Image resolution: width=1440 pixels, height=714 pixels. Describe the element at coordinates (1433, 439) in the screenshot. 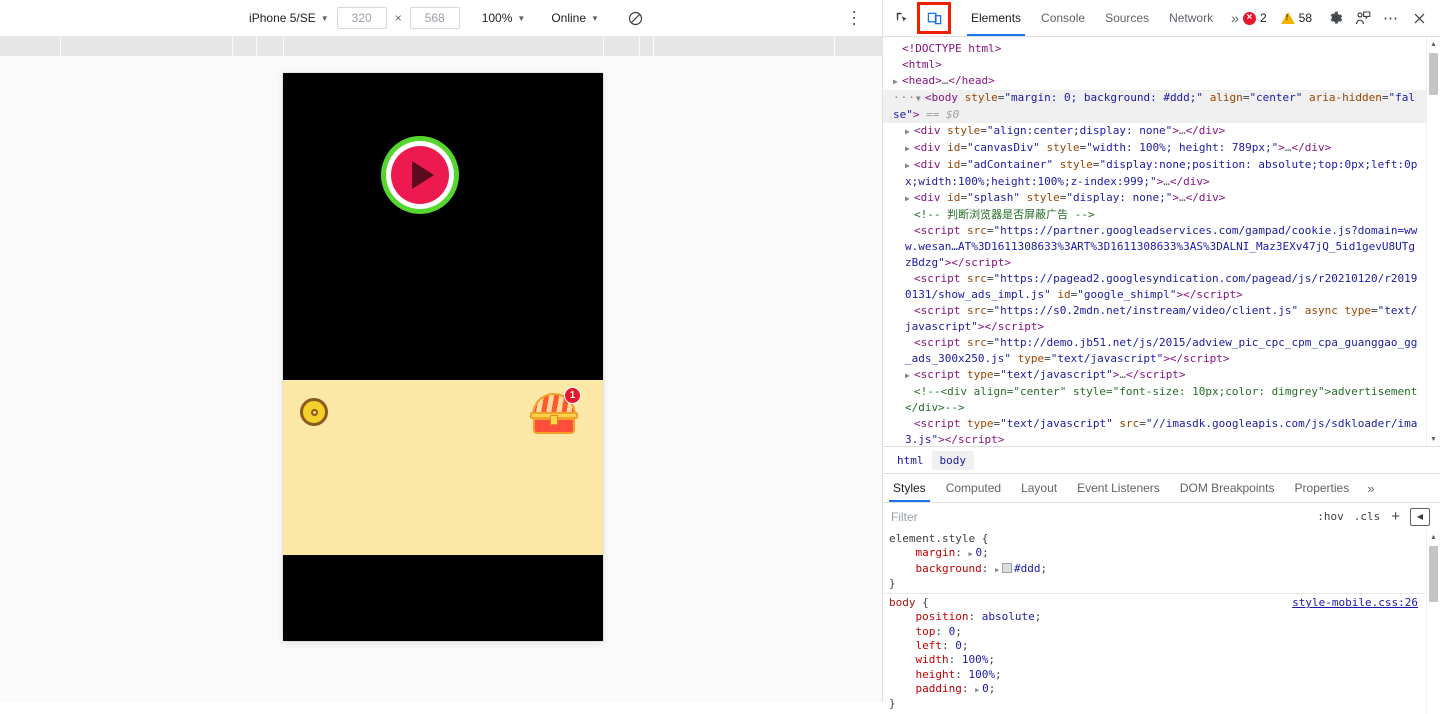

I see `scroll-down-icon: ▼` at that location.